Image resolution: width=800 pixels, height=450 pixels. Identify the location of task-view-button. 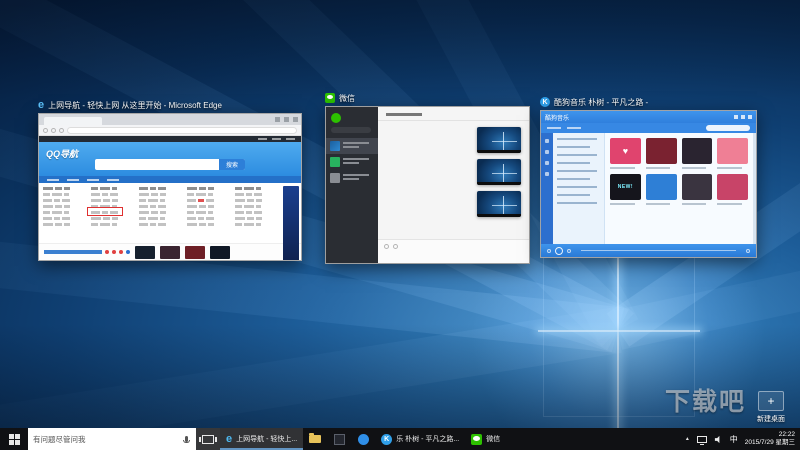
(208, 439).